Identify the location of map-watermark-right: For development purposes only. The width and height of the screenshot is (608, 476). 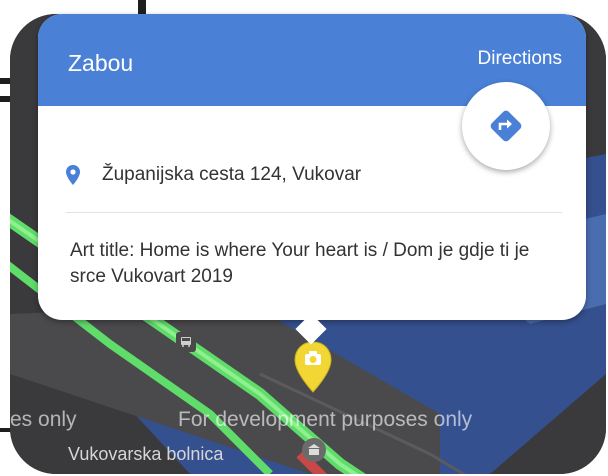
(325, 419).